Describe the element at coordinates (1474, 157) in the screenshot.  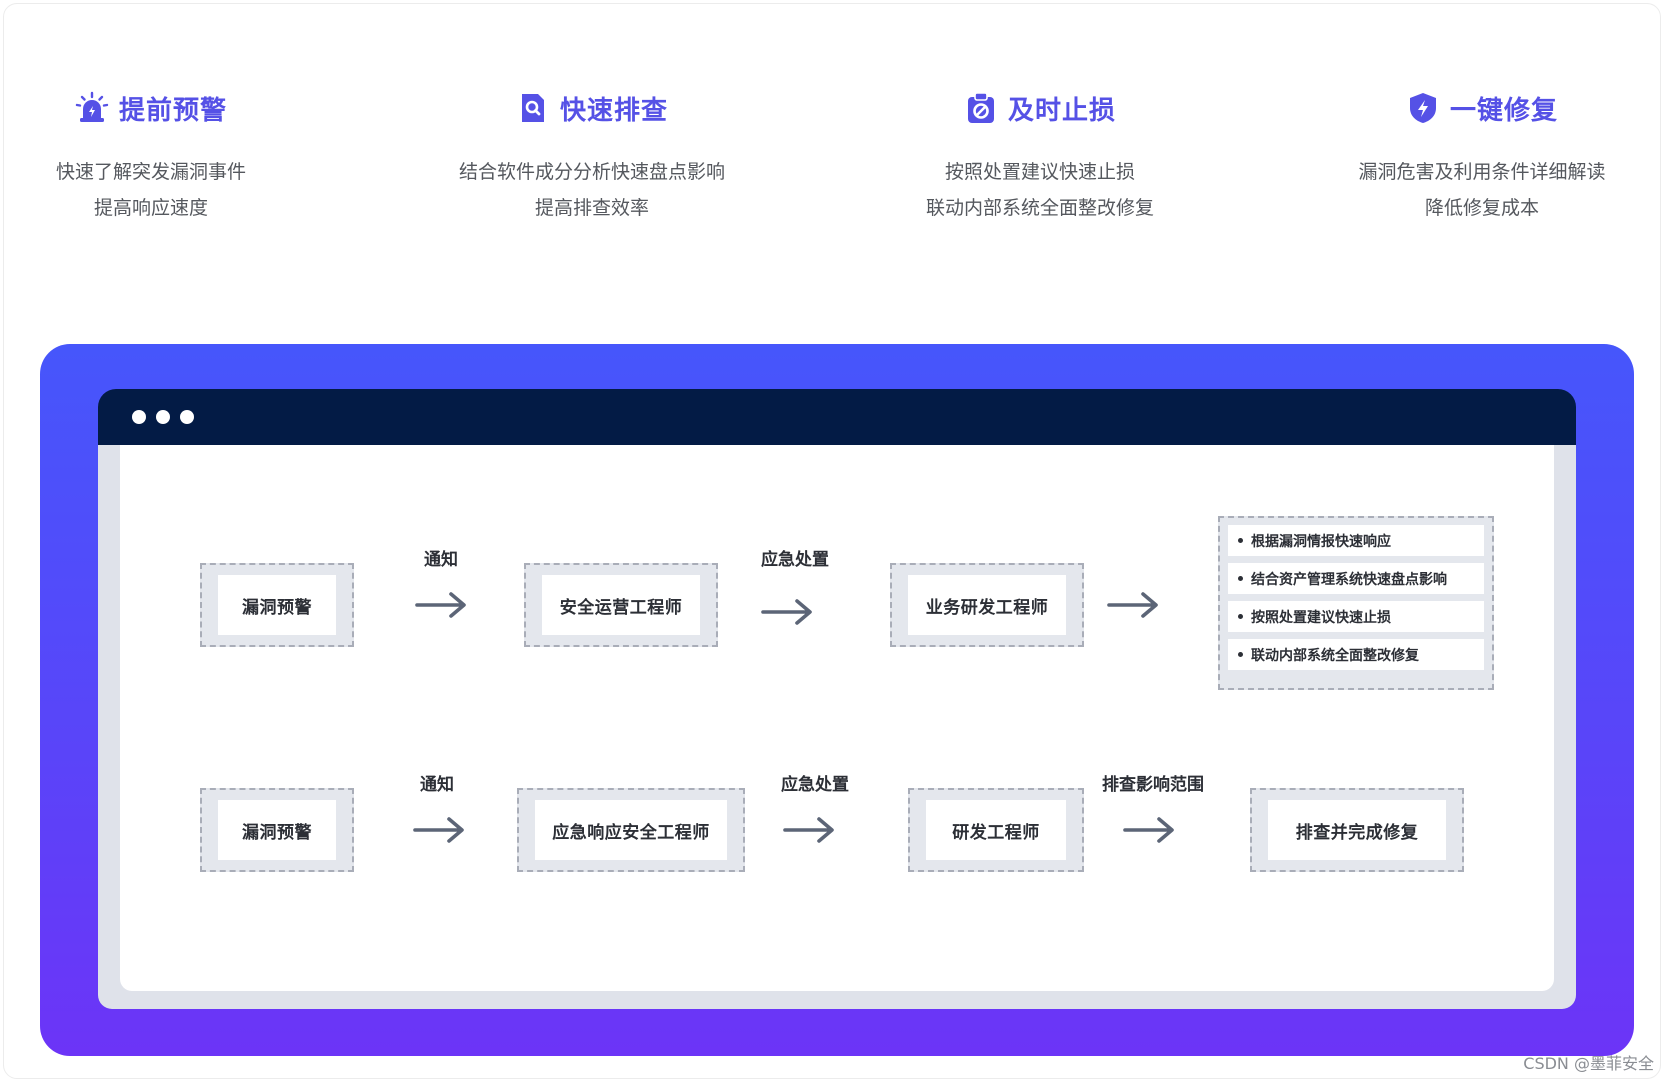
I see `feature-one-click-fix: 一键修复 漏洞危害及利用条件详细解读 降低修复成本` at that location.